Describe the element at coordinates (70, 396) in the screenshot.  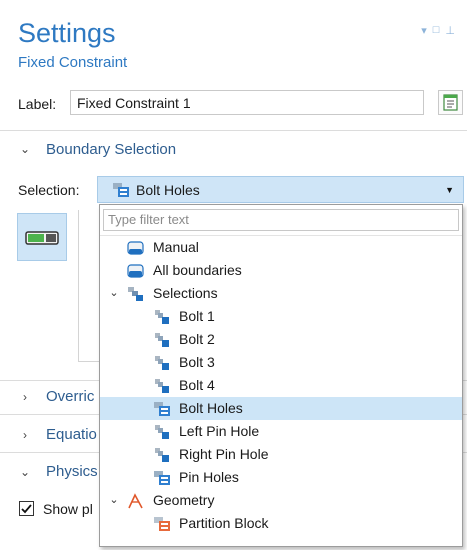
I see `section-title: Overric` at that location.